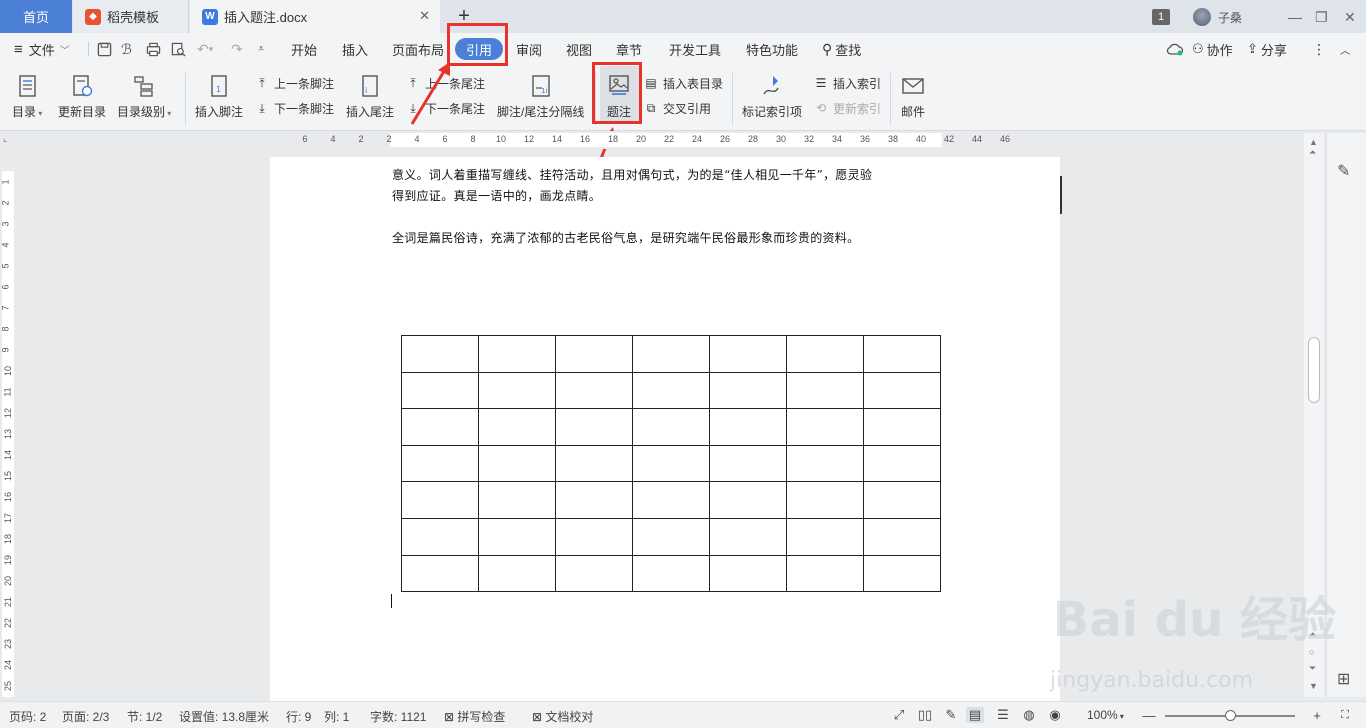  What do you see at coordinates (1343, 679) in the screenshot?
I see `grid-apps-icon: ⊞` at bounding box center [1343, 679].